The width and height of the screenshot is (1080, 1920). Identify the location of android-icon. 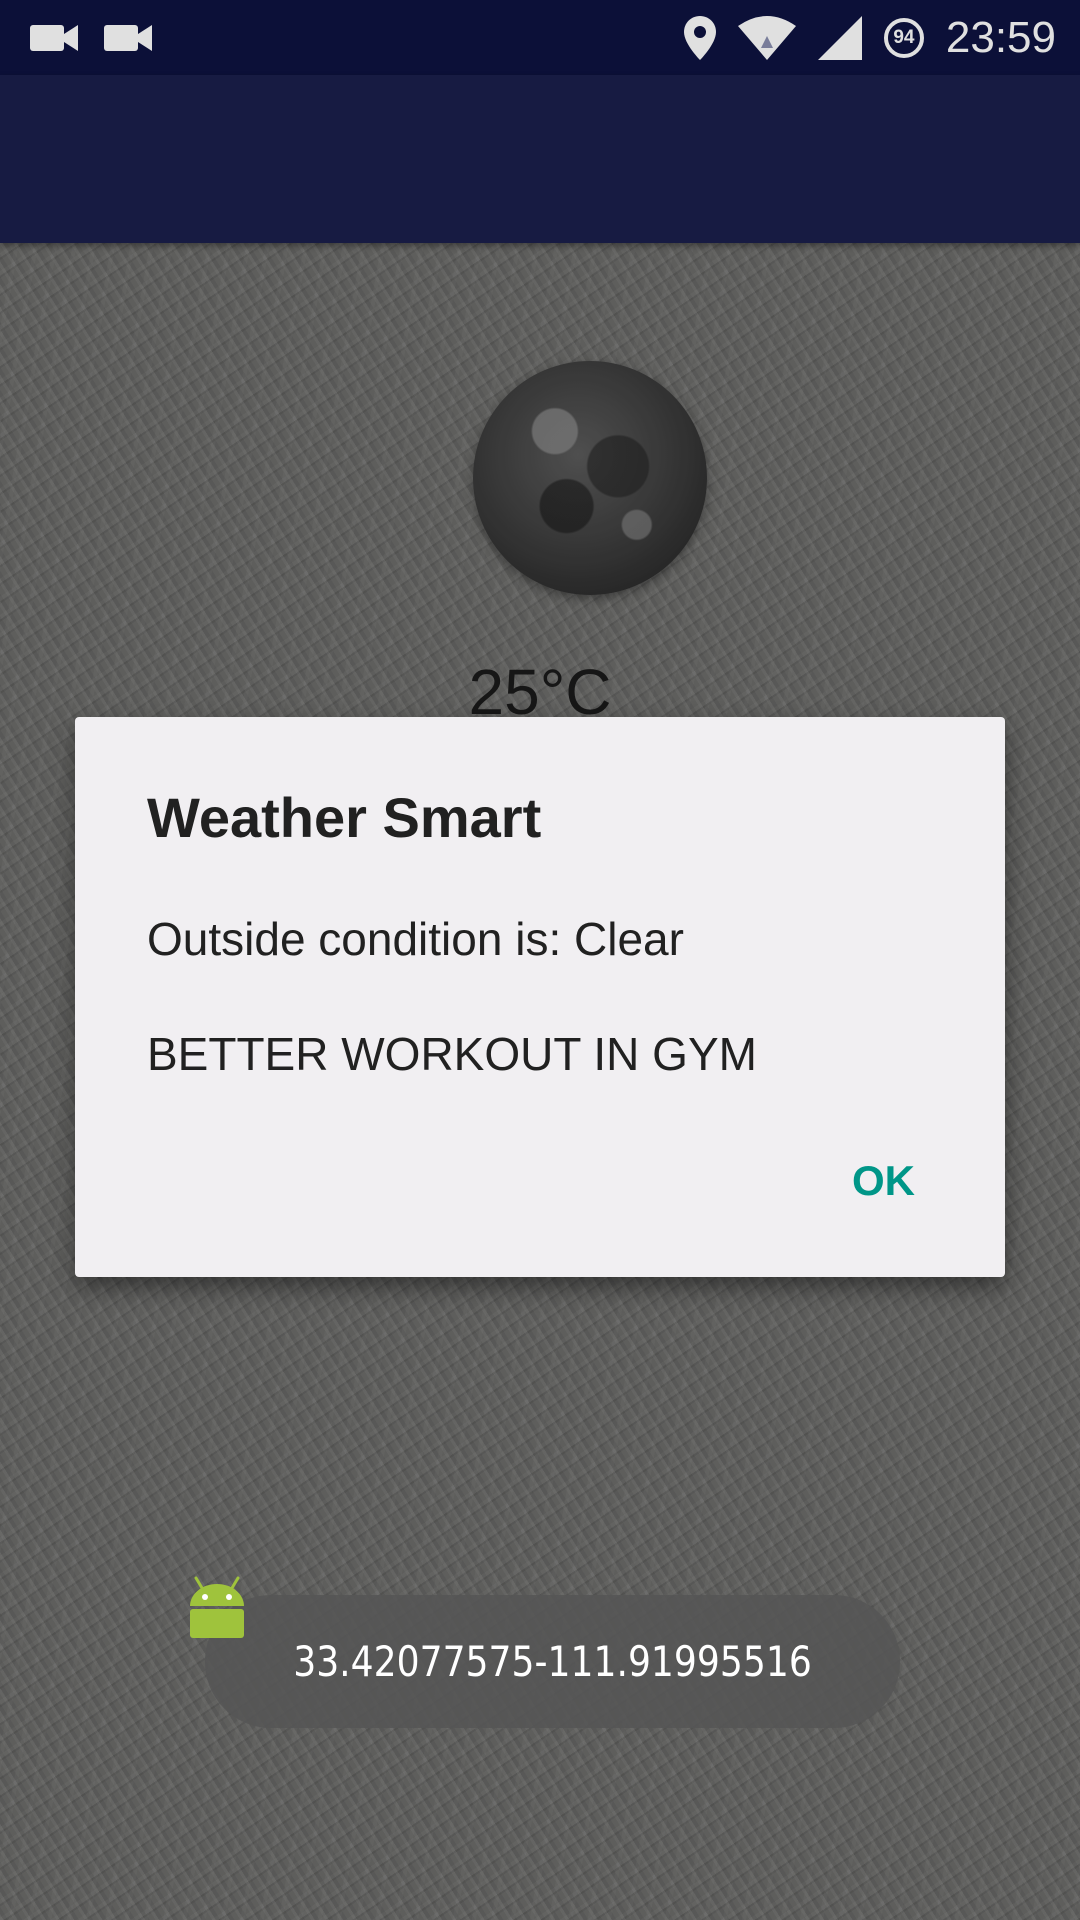
(217, 1607).